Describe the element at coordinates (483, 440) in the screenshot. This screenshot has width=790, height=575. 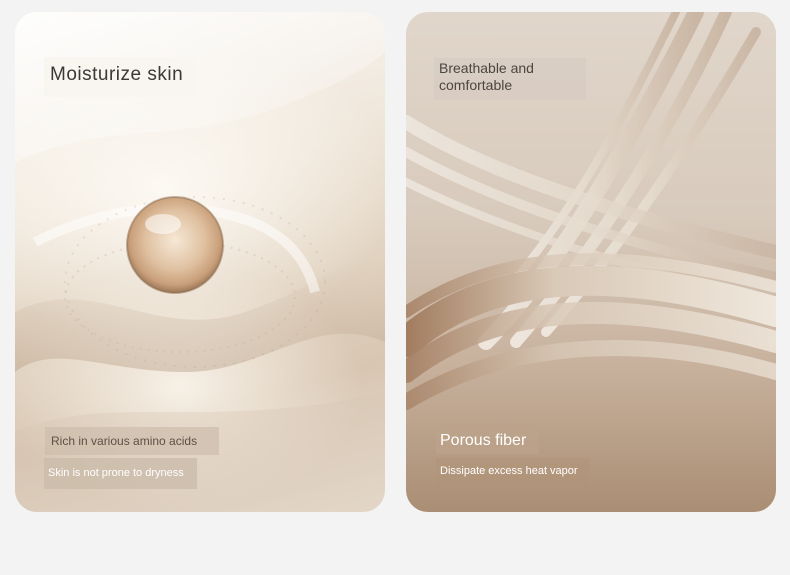
I see `card-subtitle: Porous fiber` at that location.